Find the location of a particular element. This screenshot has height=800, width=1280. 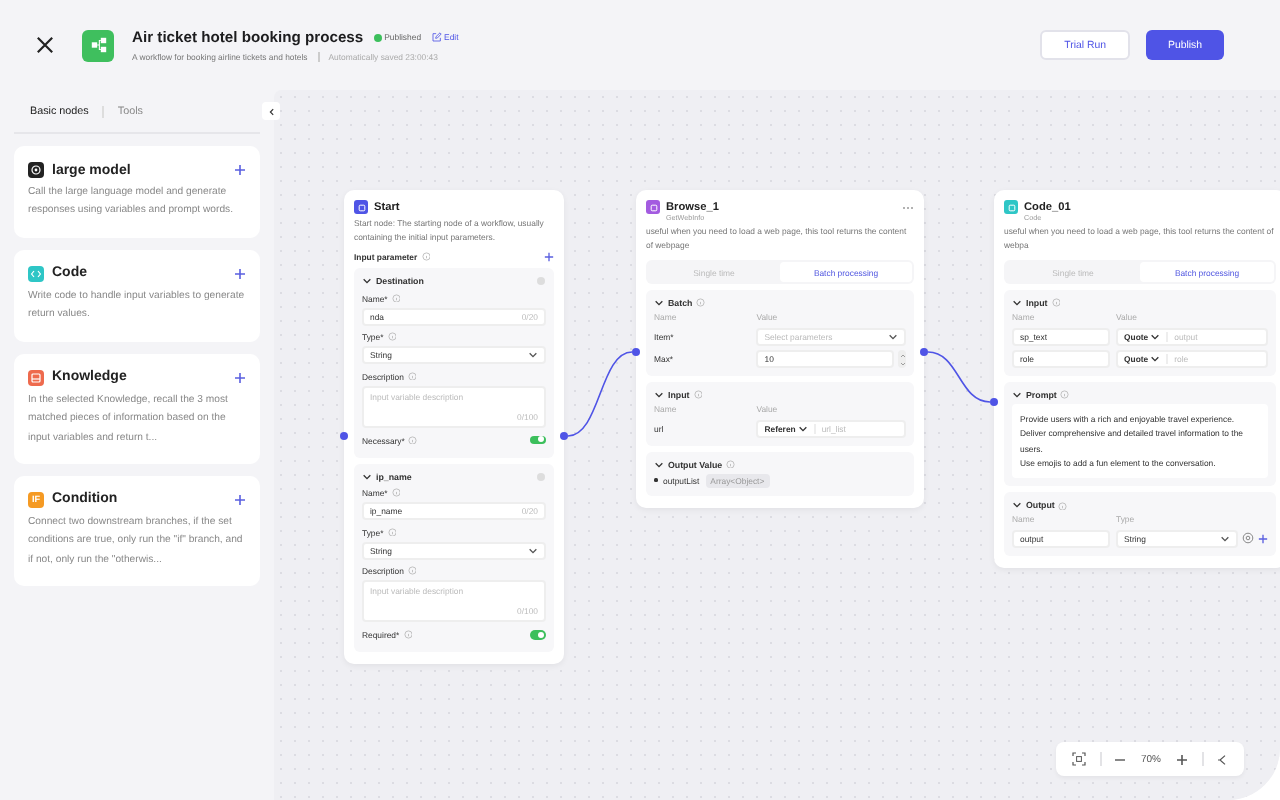

collapse-map-icon is located at coordinates (1222, 759).